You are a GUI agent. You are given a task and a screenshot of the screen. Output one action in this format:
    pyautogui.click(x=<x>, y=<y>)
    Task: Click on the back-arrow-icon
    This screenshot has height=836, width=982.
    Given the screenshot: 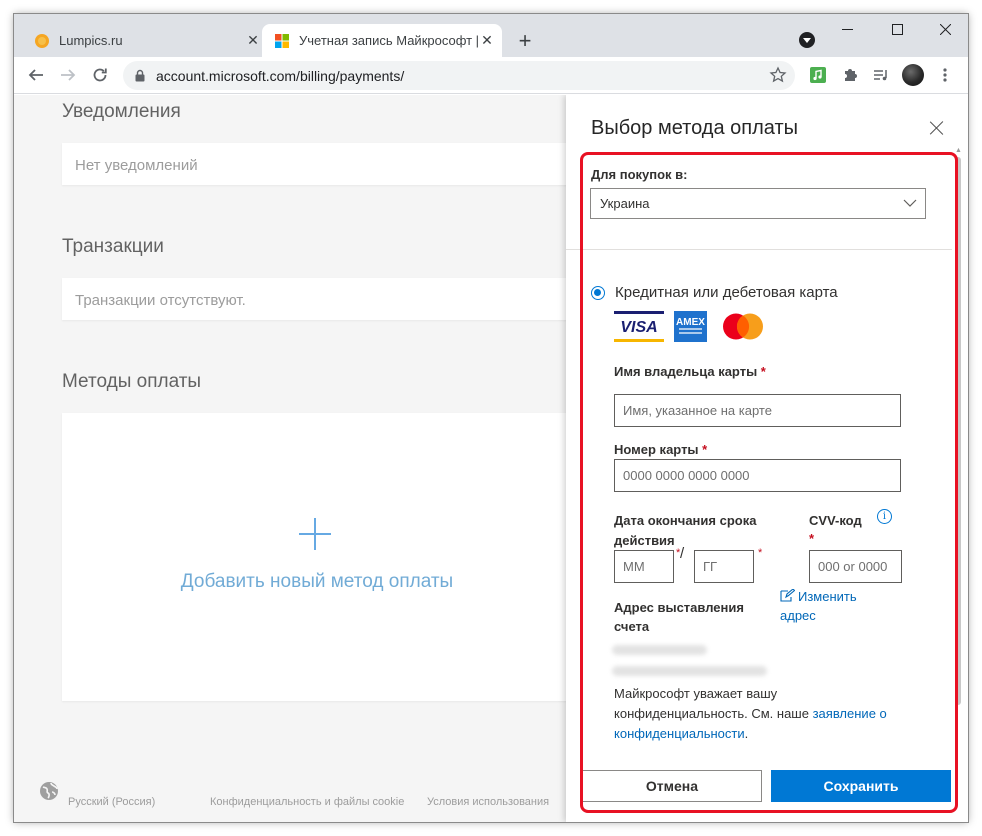 What is the action you would take?
    pyautogui.click(x=36, y=75)
    